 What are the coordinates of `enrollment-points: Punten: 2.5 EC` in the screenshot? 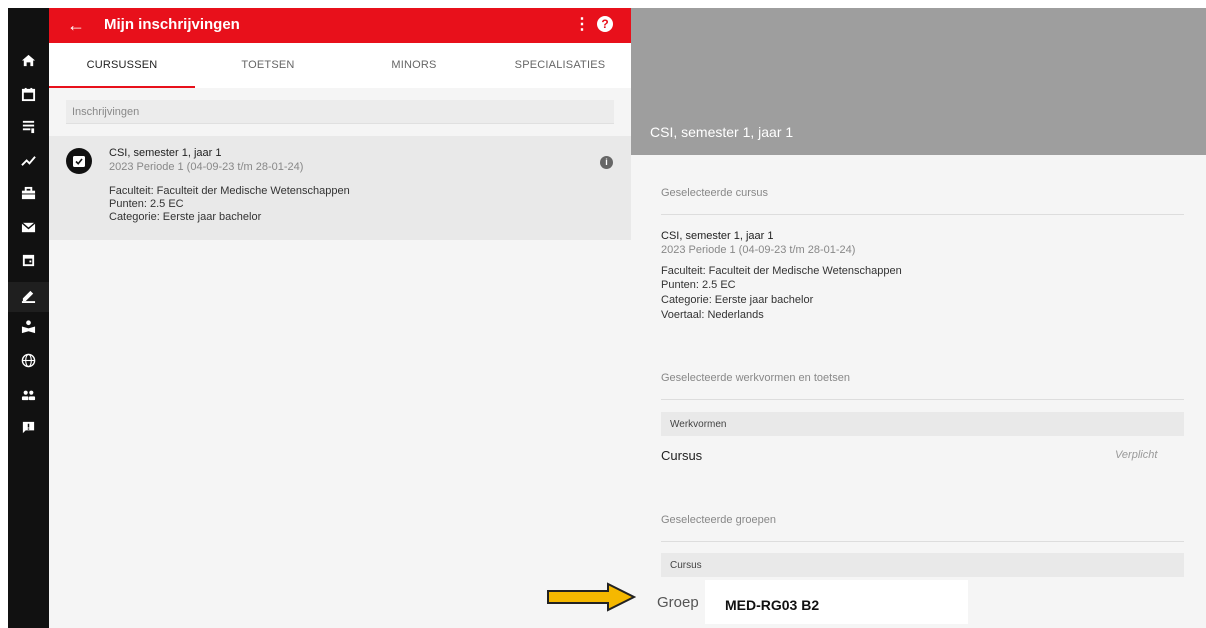 It's located at (146, 204).